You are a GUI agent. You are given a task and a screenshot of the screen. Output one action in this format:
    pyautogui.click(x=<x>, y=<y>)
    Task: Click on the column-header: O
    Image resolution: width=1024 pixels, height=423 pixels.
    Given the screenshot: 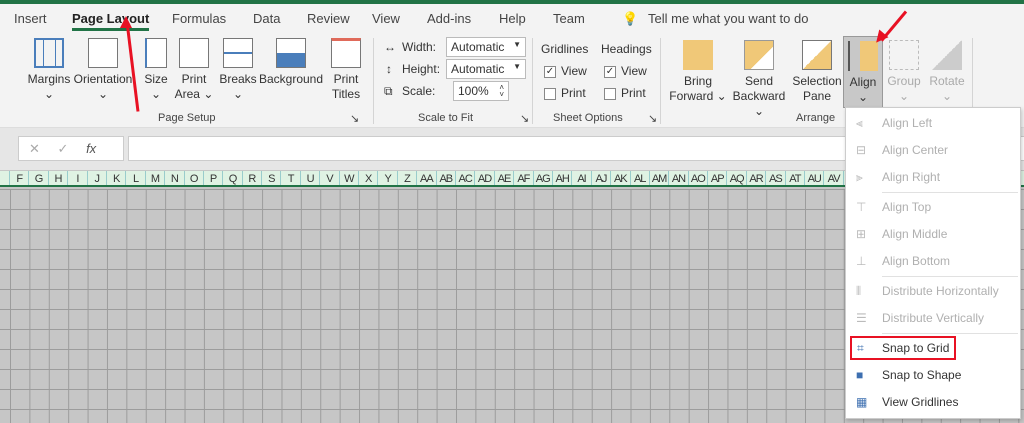 What is the action you would take?
    pyautogui.click(x=194, y=178)
    